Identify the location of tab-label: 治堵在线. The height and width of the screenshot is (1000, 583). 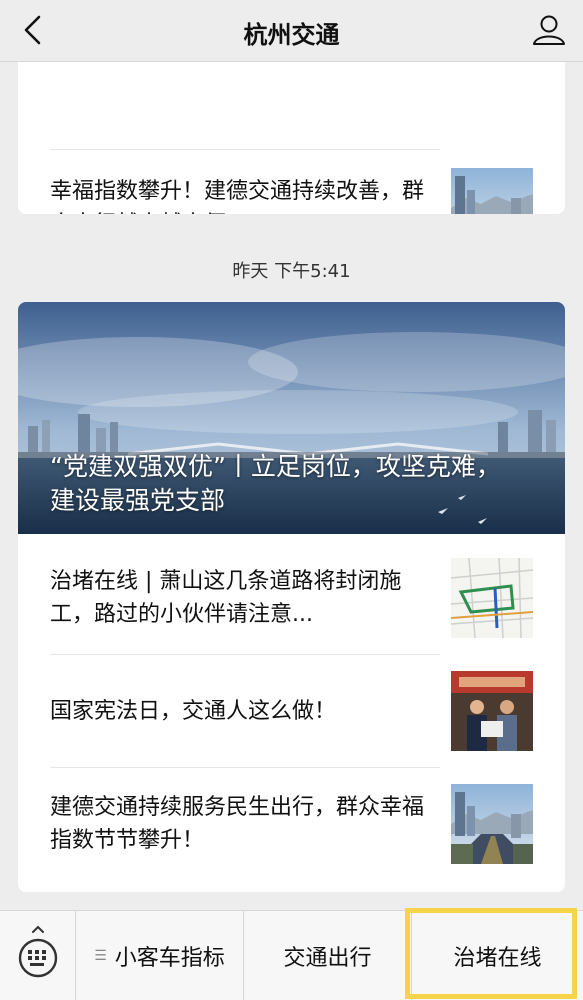
(497, 958).